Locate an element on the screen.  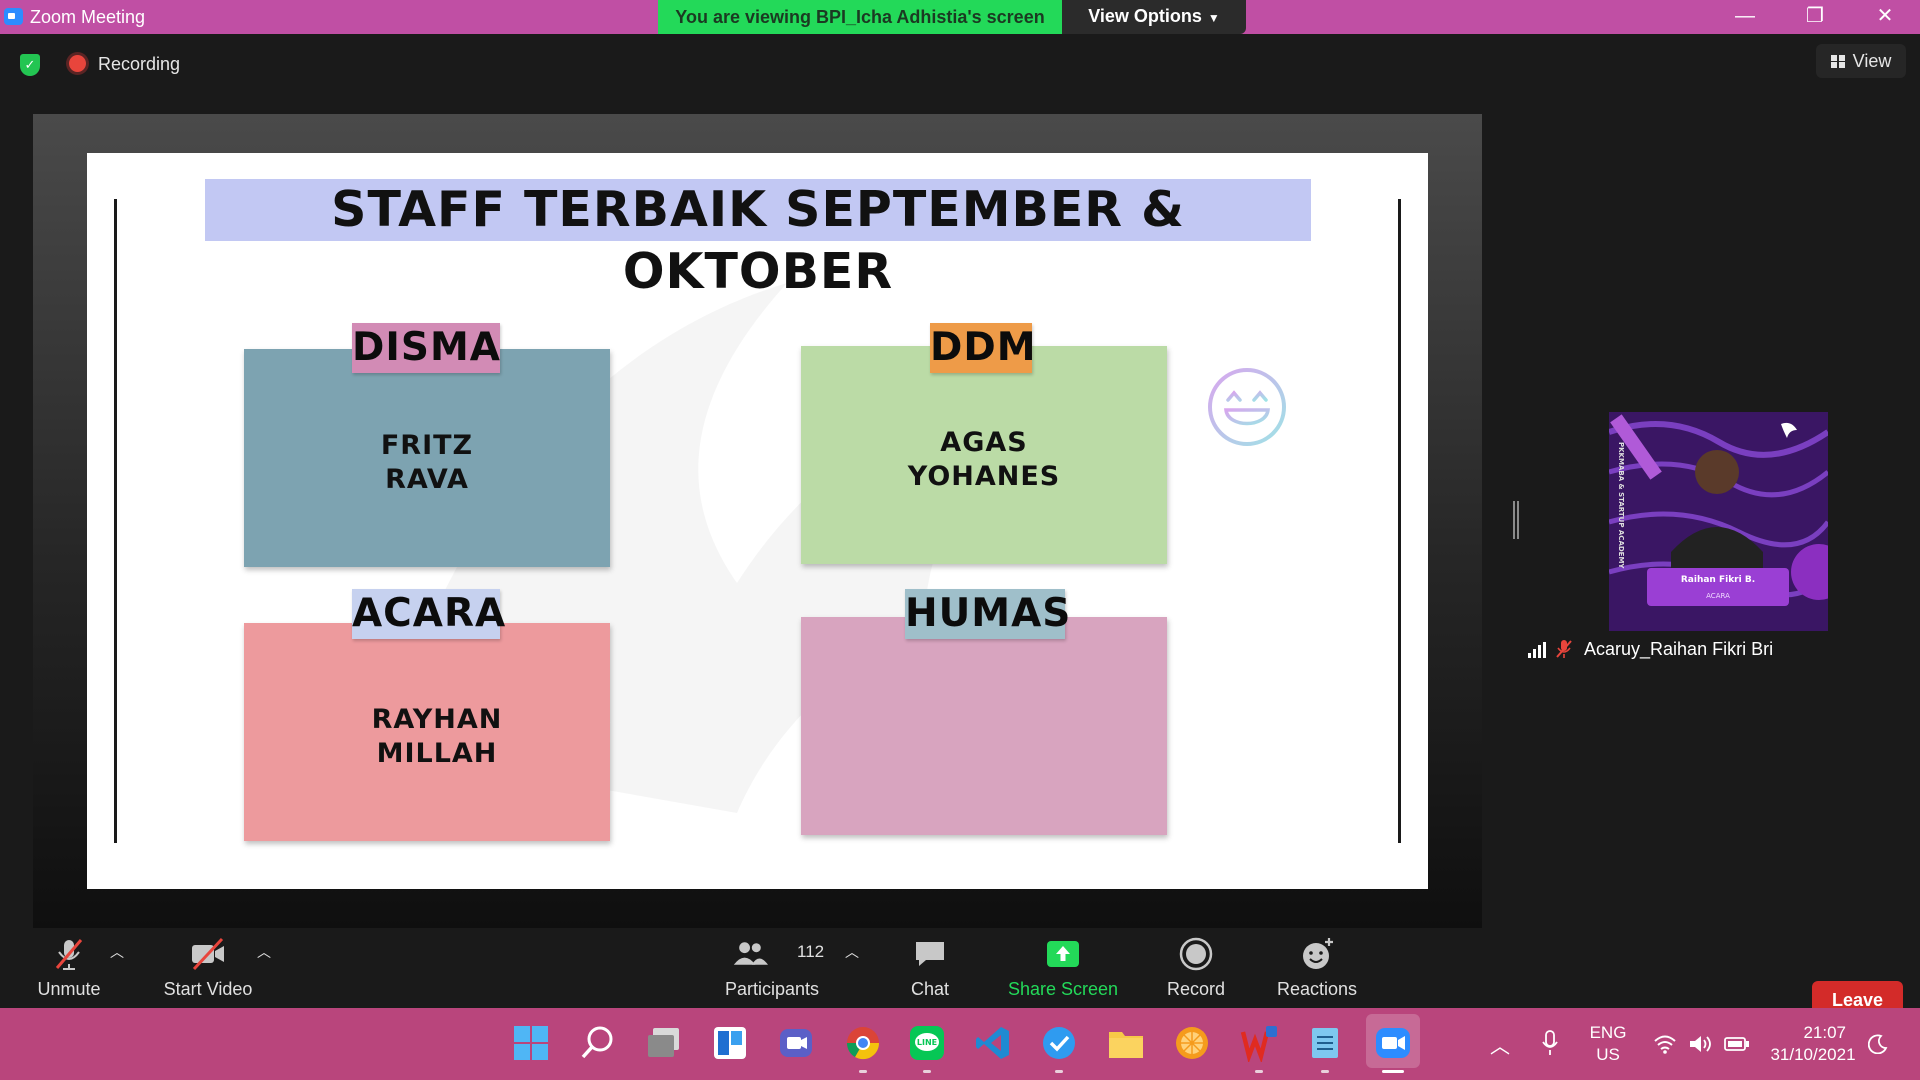
view-options-label: View Options is located at coordinates (1145, 16).